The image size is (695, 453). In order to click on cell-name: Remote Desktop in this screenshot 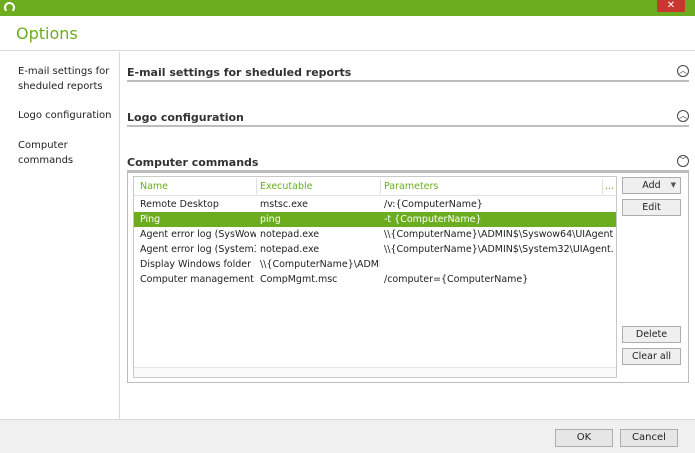, I will do `click(179, 204)`.